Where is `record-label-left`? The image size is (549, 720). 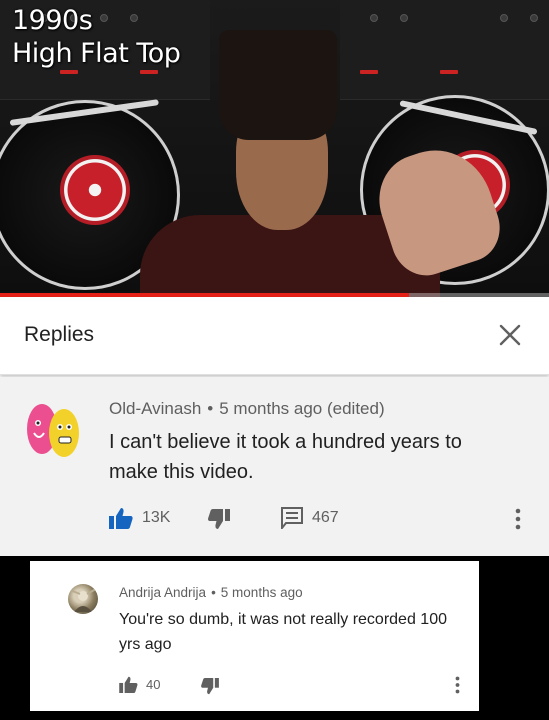
record-label-left is located at coordinates (95, 190).